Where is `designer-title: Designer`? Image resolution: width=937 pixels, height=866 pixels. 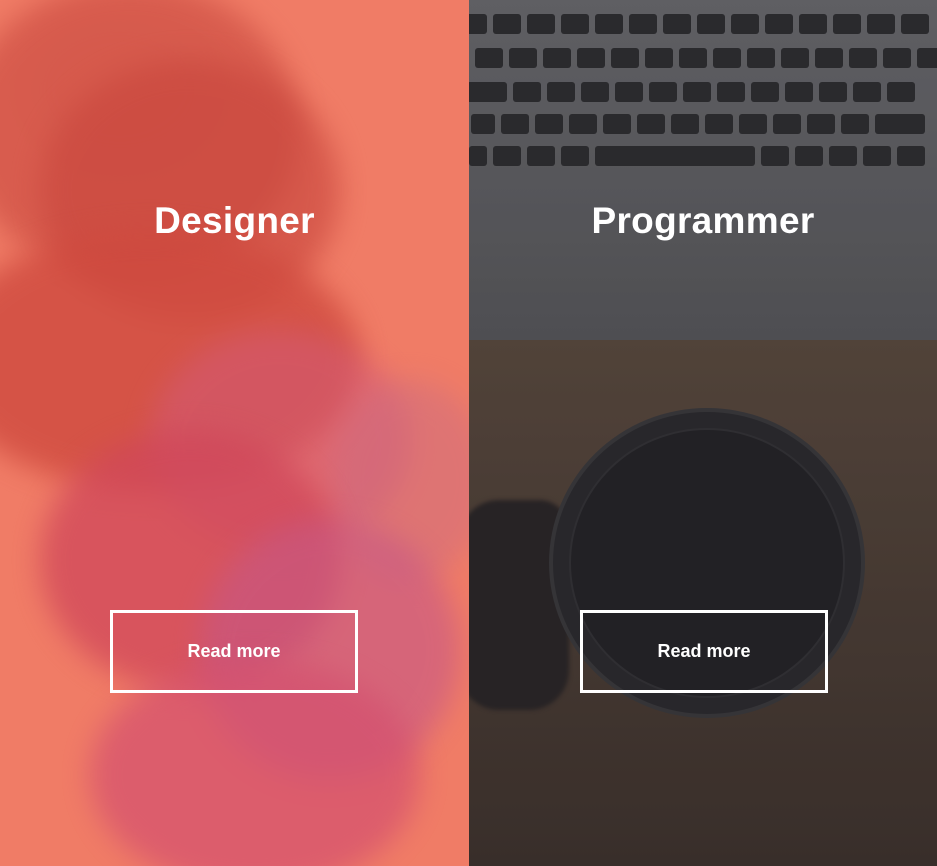 designer-title: Designer is located at coordinates (234, 220).